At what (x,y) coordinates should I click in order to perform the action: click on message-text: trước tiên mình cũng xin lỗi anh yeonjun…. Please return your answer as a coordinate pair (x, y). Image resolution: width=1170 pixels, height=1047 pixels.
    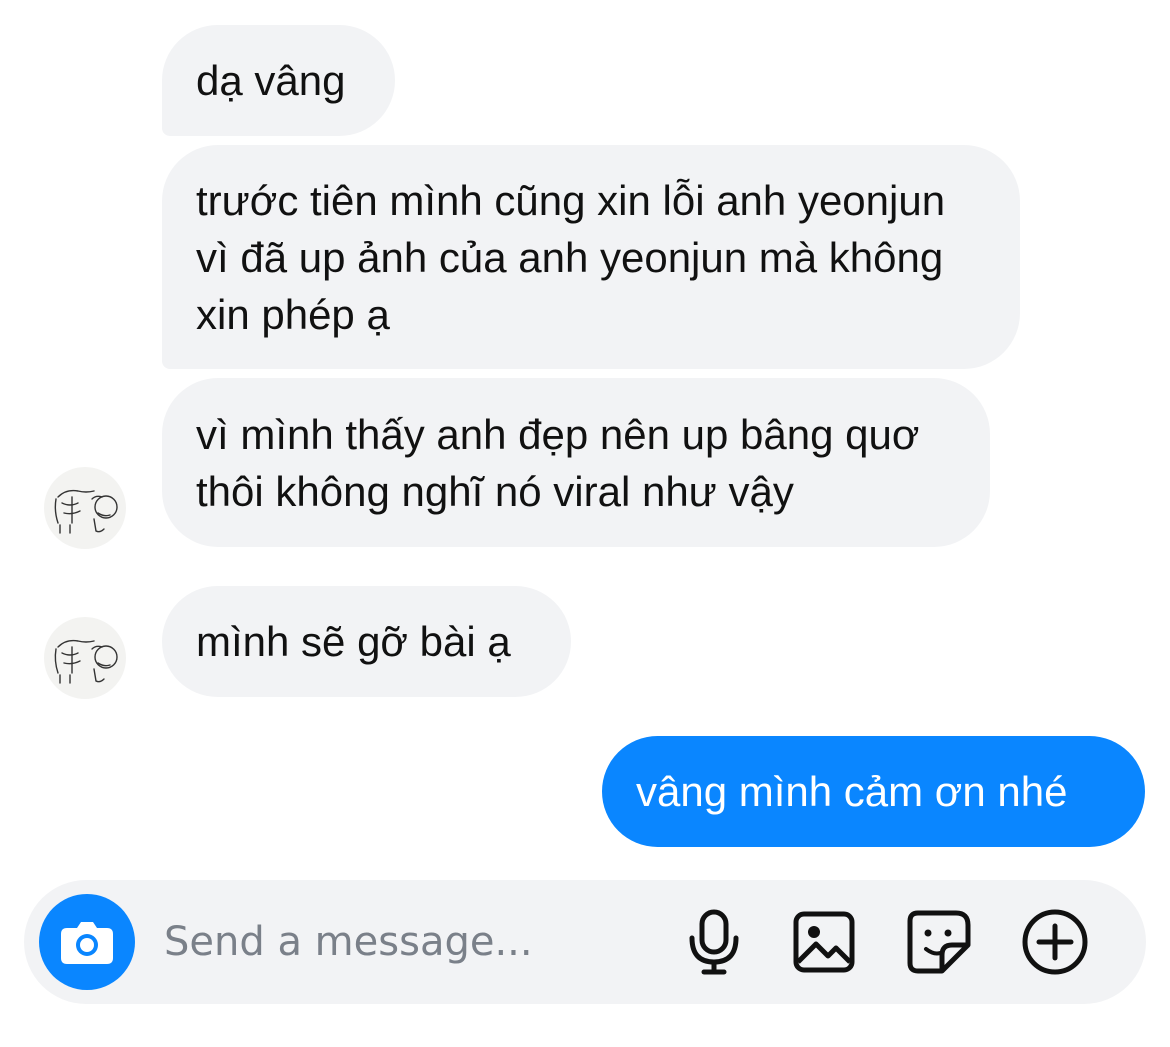
    Looking at the image, I should click on (571, 257).